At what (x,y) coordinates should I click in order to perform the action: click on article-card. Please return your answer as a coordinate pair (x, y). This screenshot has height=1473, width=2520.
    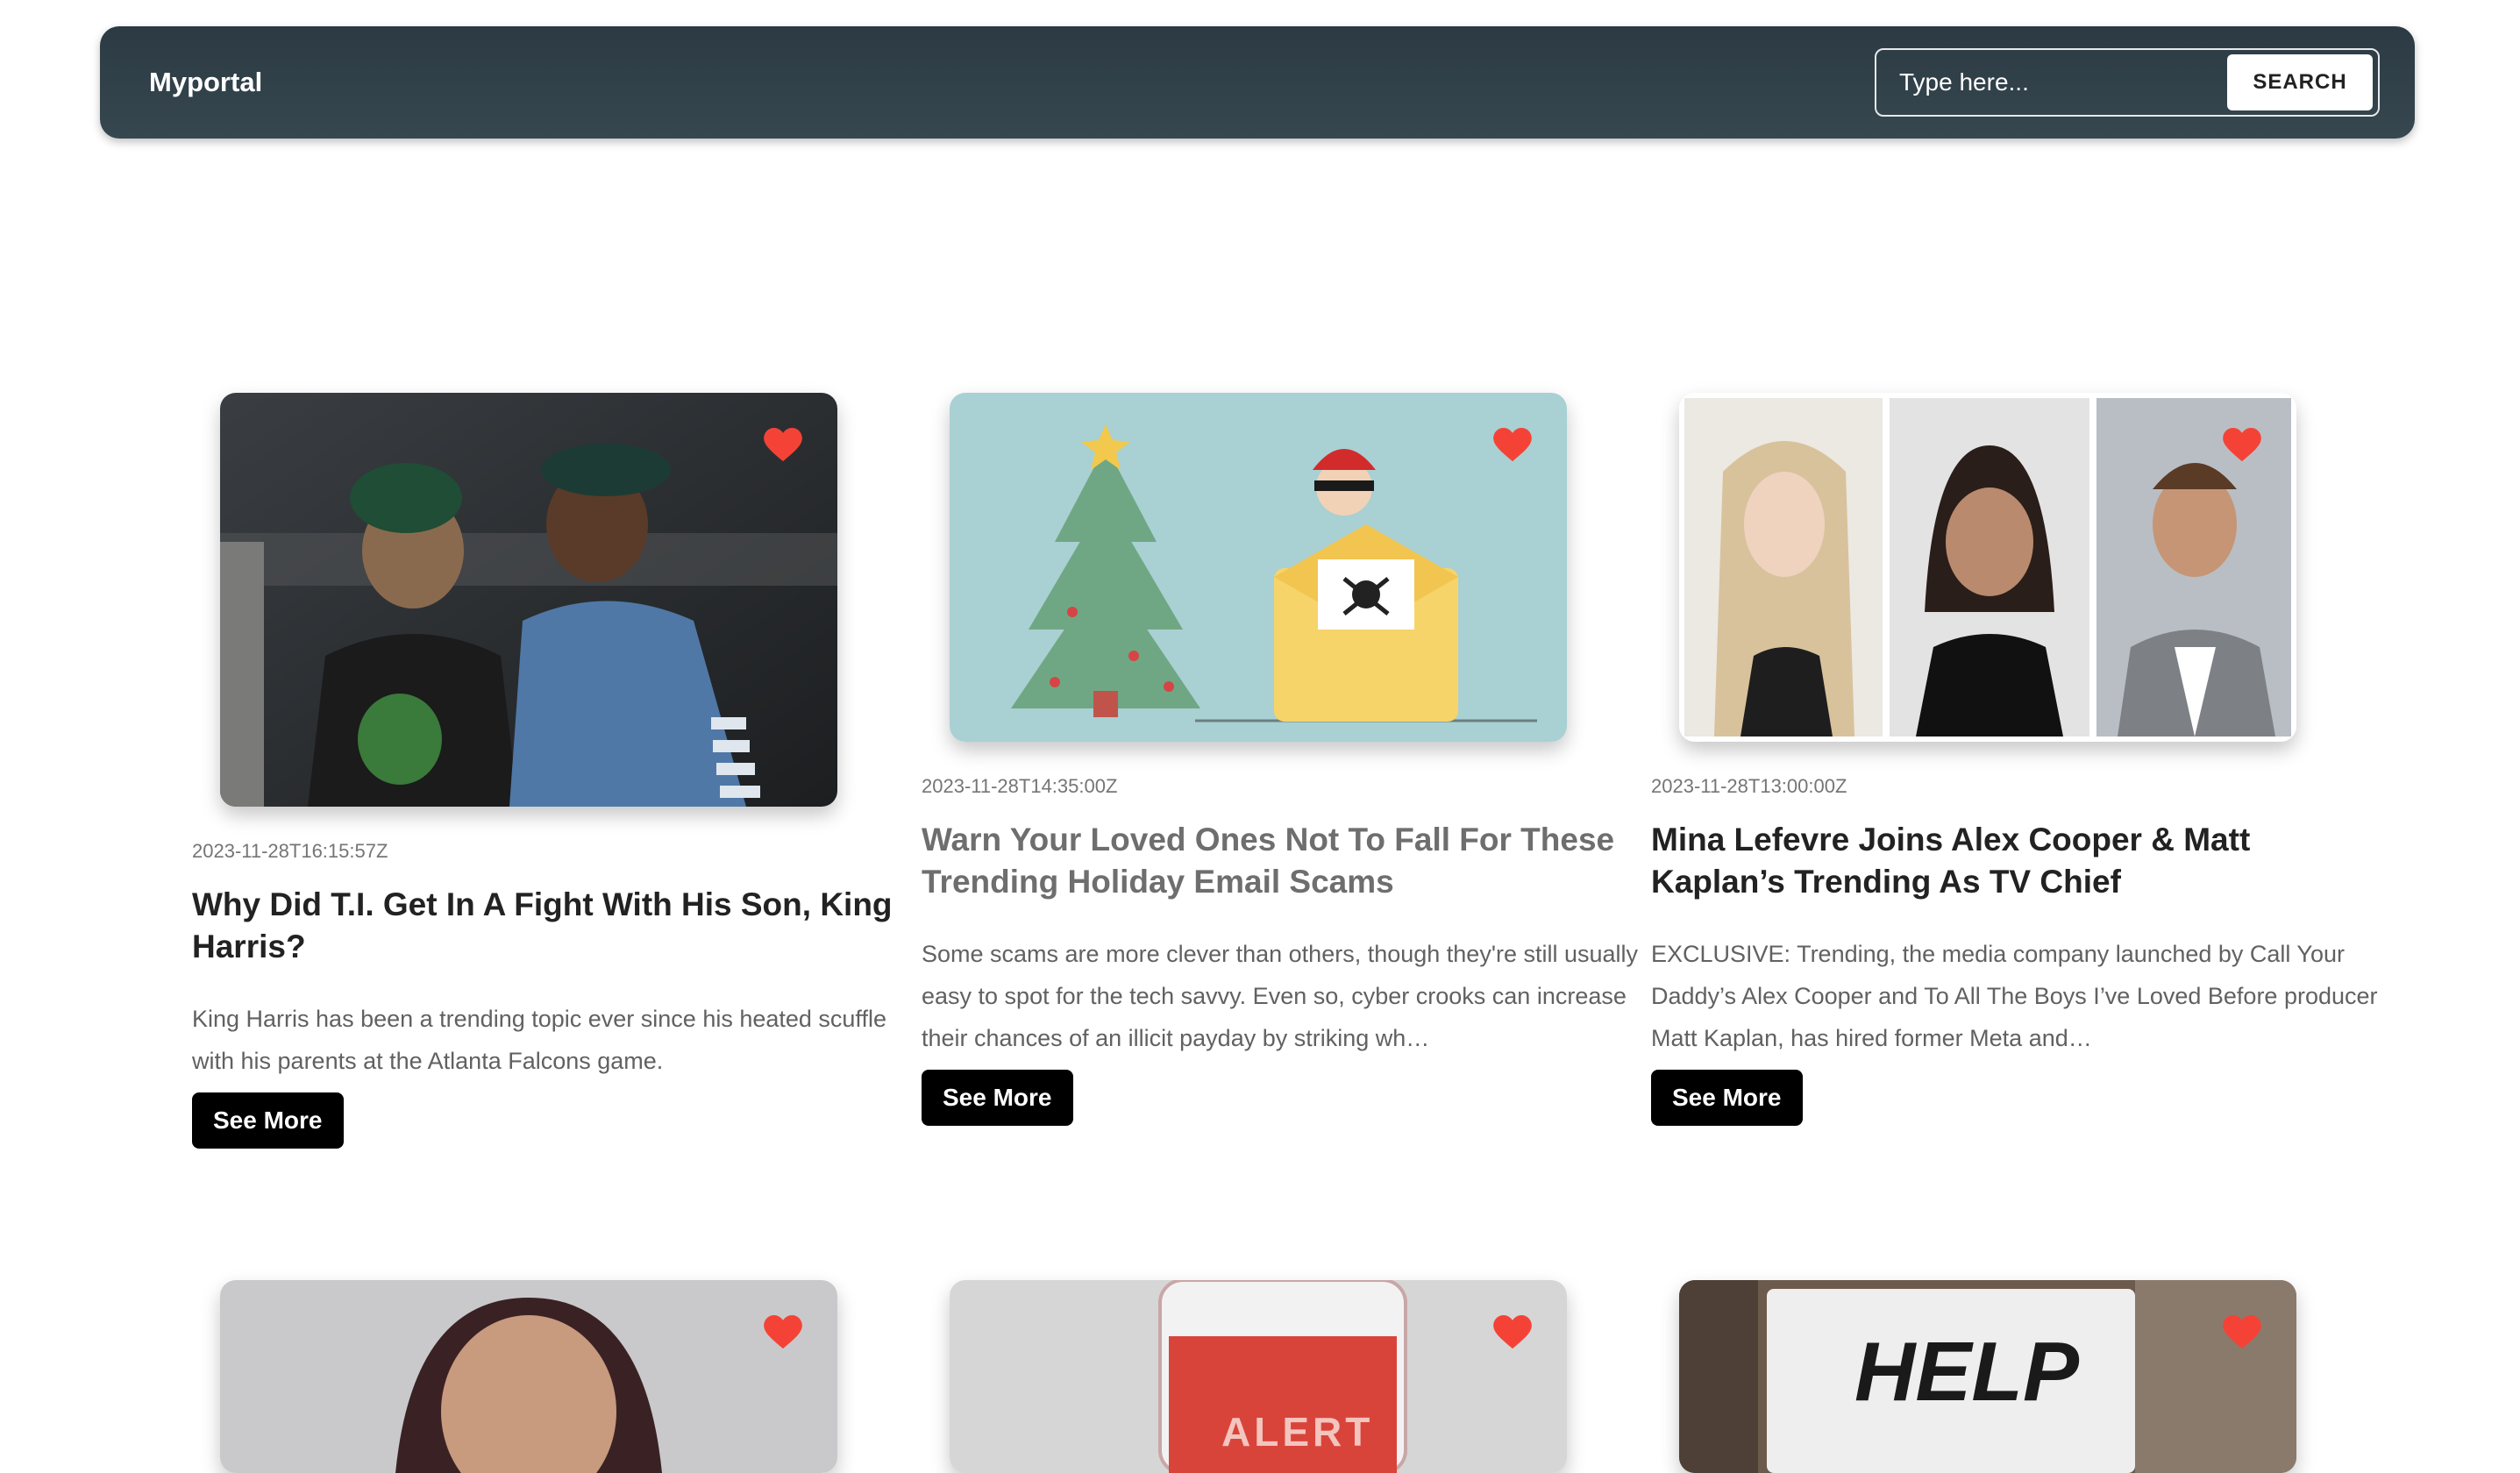
    Looking at the image, I should click on (560, 1376).